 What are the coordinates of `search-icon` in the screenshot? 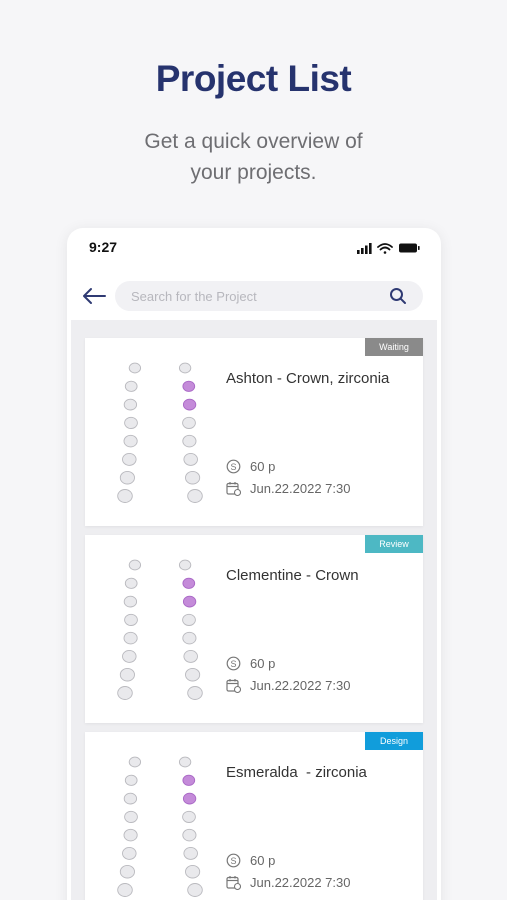 It's located at (398, 296).